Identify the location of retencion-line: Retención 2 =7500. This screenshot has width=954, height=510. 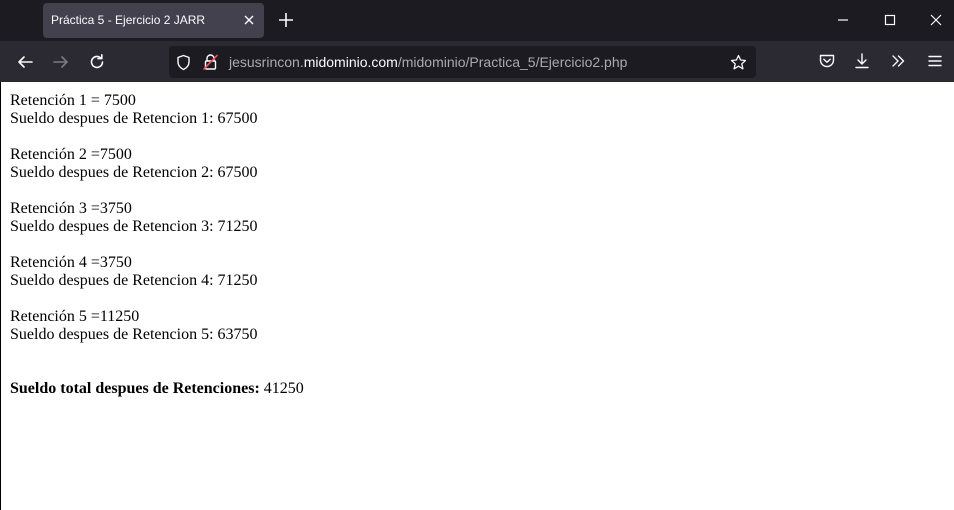
(71, 154).